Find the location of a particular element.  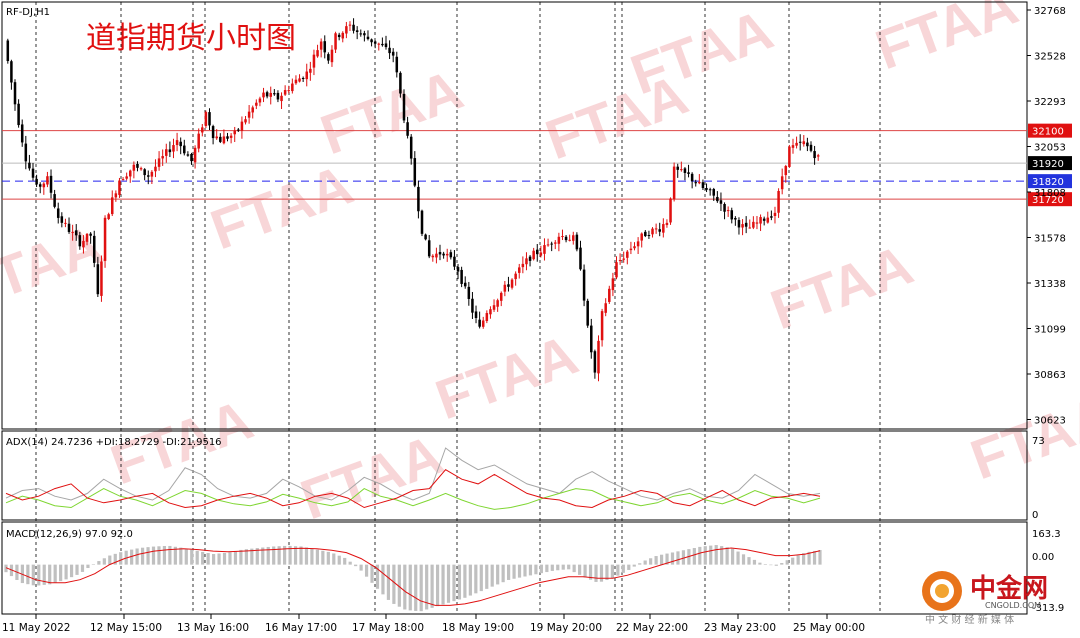

level-price-label: 31820 is located at coordinates (1048, 182).